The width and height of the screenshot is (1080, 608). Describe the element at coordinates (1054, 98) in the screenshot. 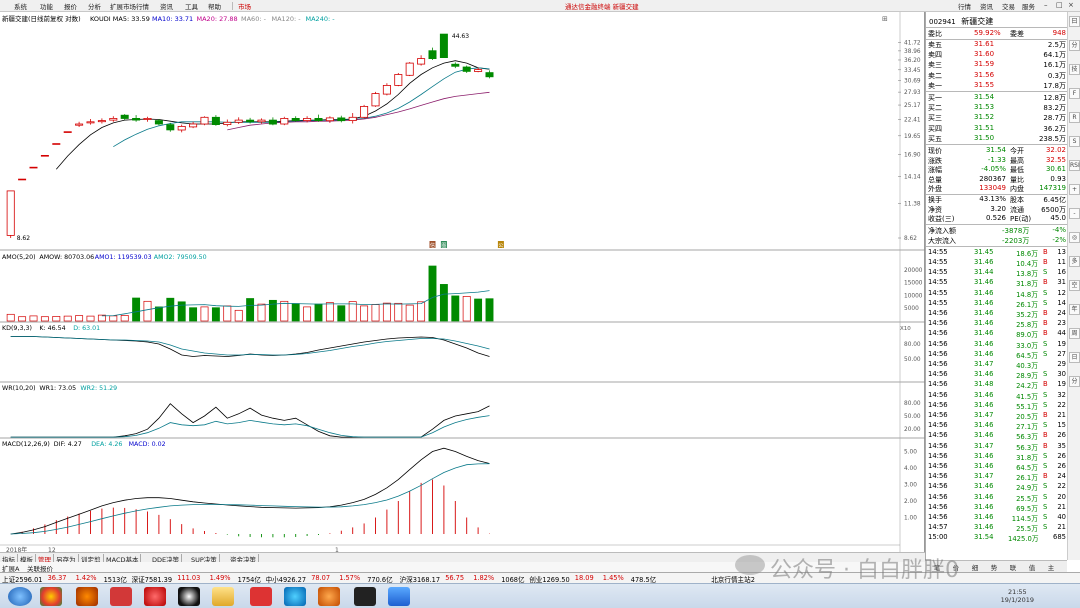

I see `buy-level-volume: 12.8万` at that location.